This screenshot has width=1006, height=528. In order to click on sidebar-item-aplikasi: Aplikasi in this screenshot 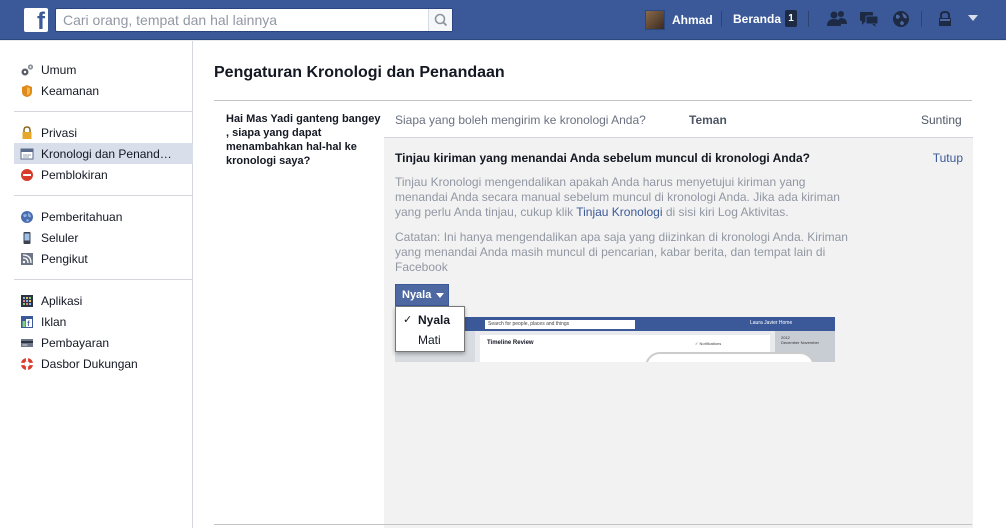, I will do `click(103, 300)`.